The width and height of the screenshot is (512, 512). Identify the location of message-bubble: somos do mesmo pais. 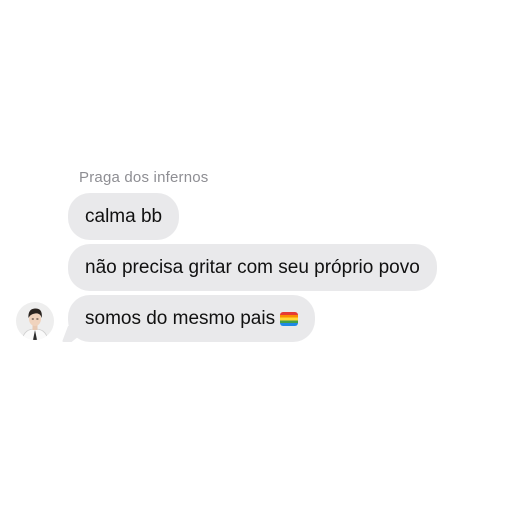
(192, 318).